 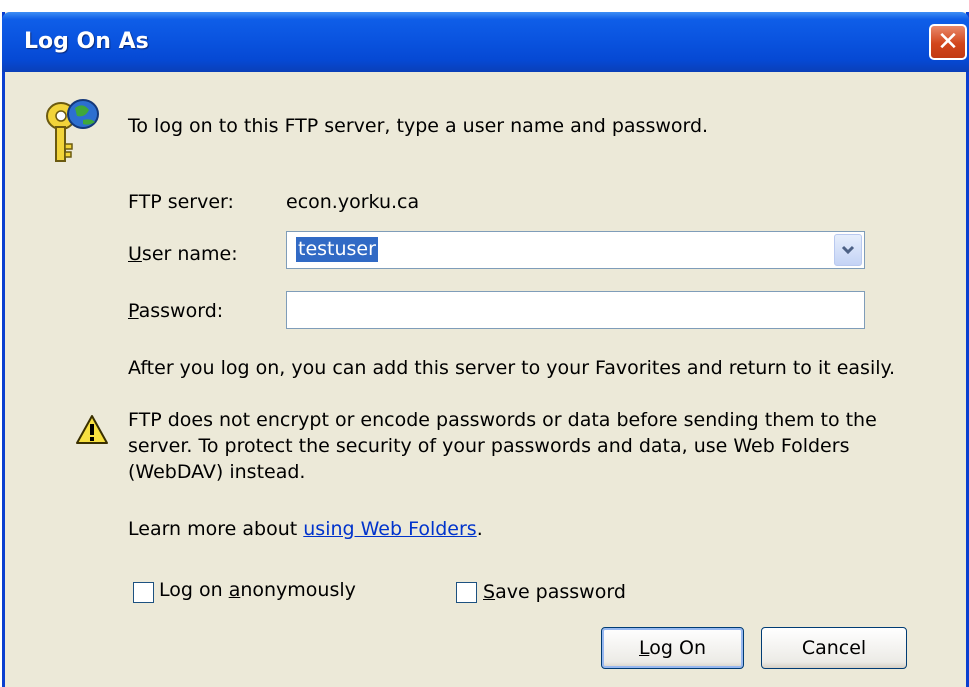 I want to click on warning-line-3: (WebDAV) instead., so click(x=217, y=472).